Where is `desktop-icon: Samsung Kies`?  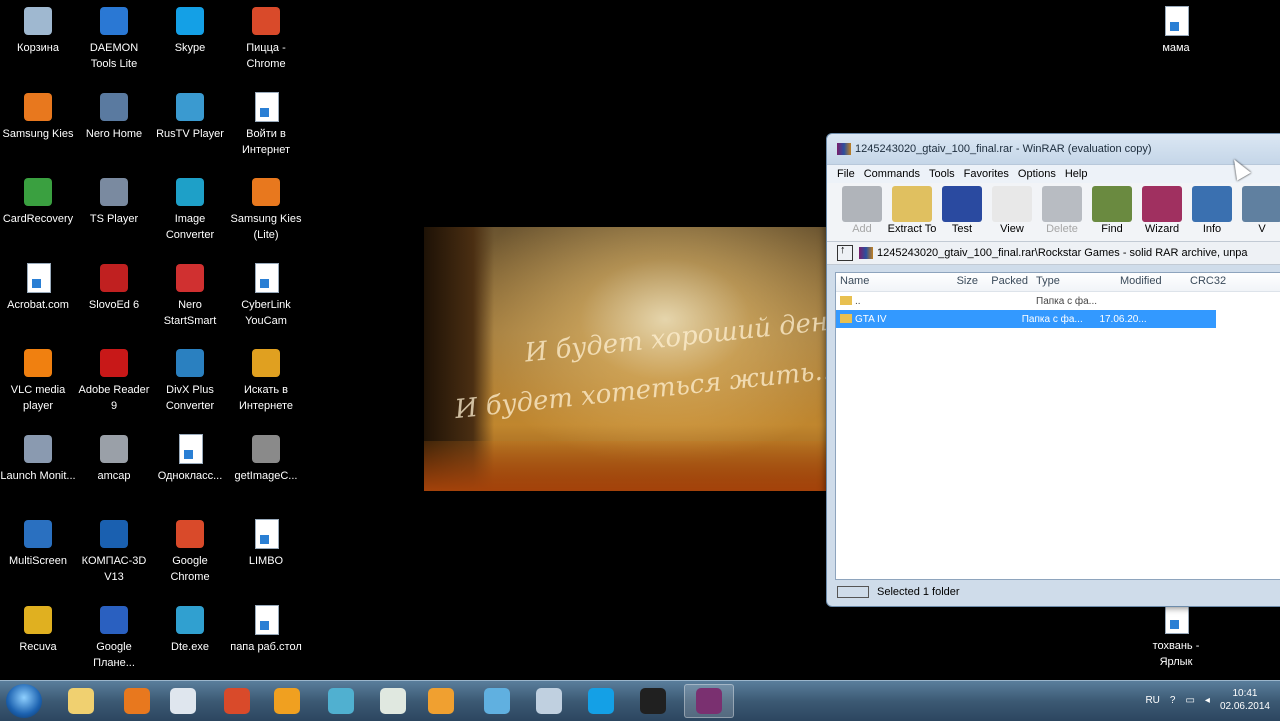
desktop-icon: Samsung Kies is located at coordinates (38, 116).